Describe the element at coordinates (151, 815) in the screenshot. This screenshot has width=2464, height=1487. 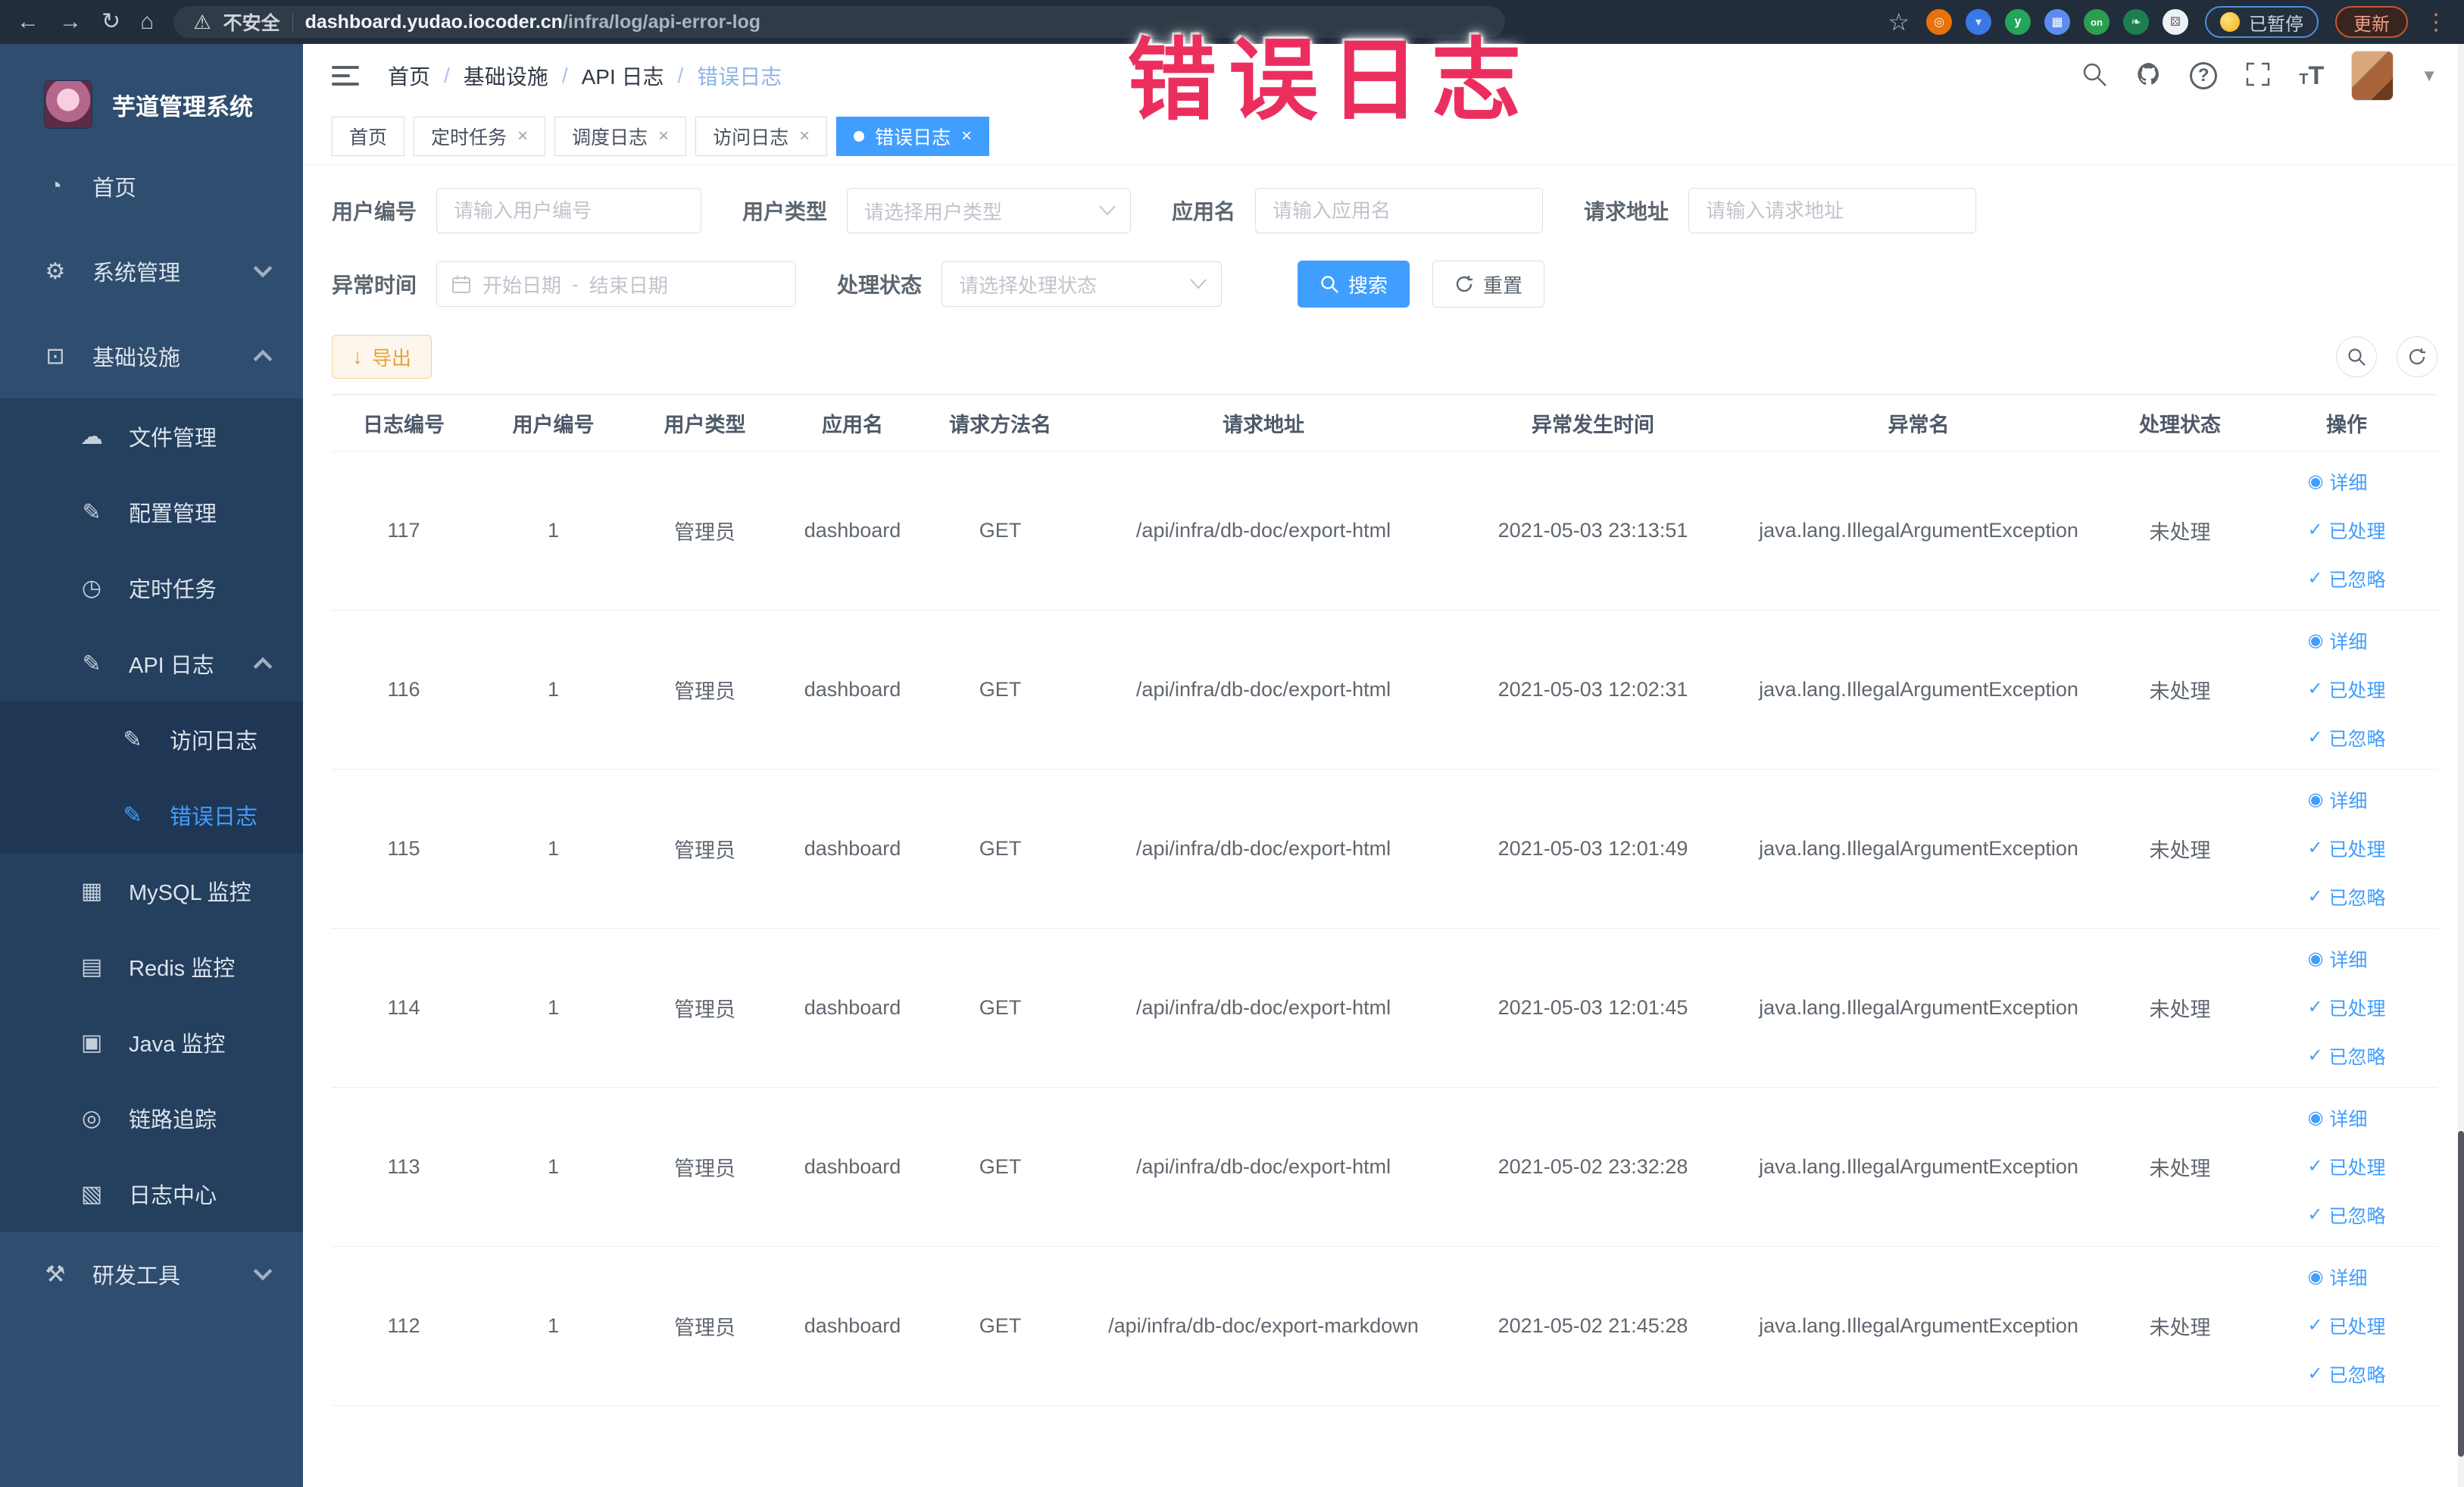
I see `sidebar-item-错误日志: ✎ 错误日志` at that location.